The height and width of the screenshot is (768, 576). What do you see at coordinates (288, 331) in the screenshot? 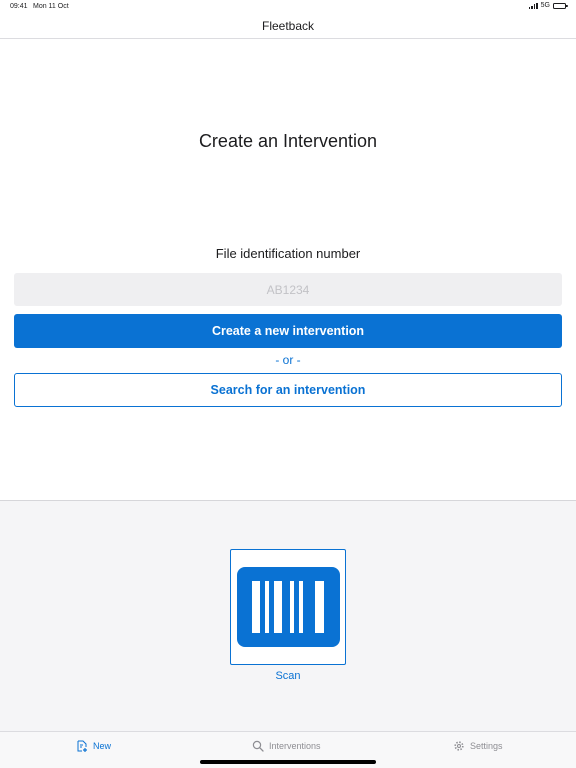
I see `create-intervention-button: Create a new intervention` at bounding box center [288, 331].